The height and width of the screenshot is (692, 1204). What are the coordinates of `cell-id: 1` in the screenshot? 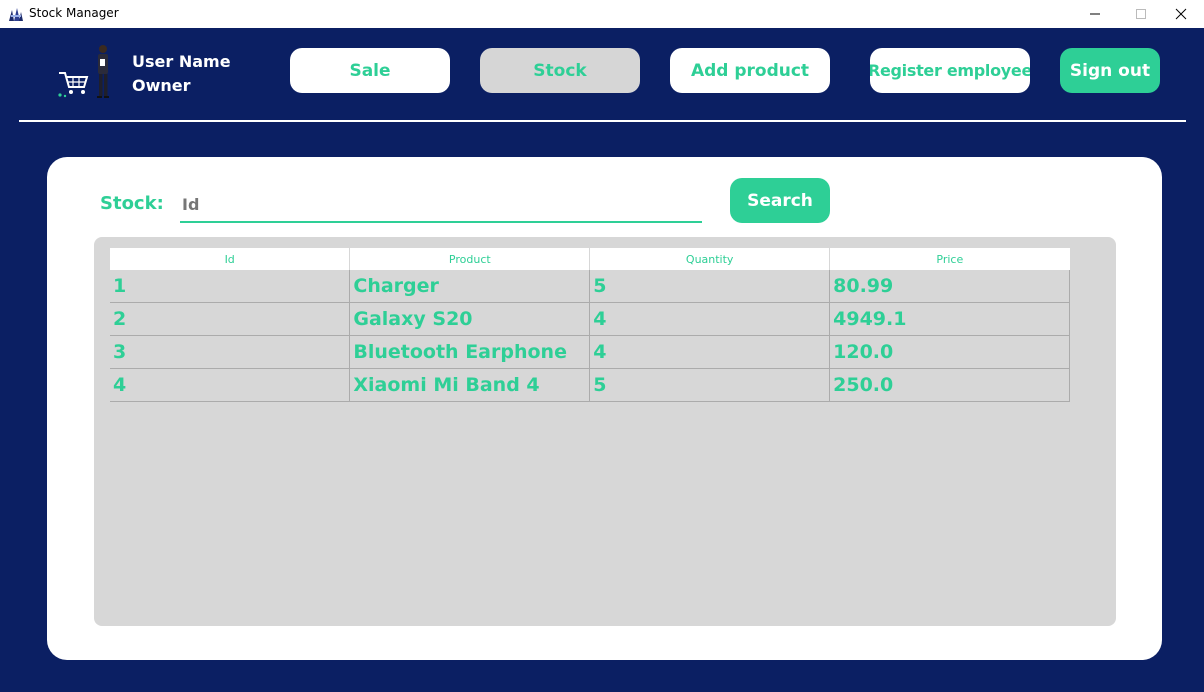 It's located at (230, 286).